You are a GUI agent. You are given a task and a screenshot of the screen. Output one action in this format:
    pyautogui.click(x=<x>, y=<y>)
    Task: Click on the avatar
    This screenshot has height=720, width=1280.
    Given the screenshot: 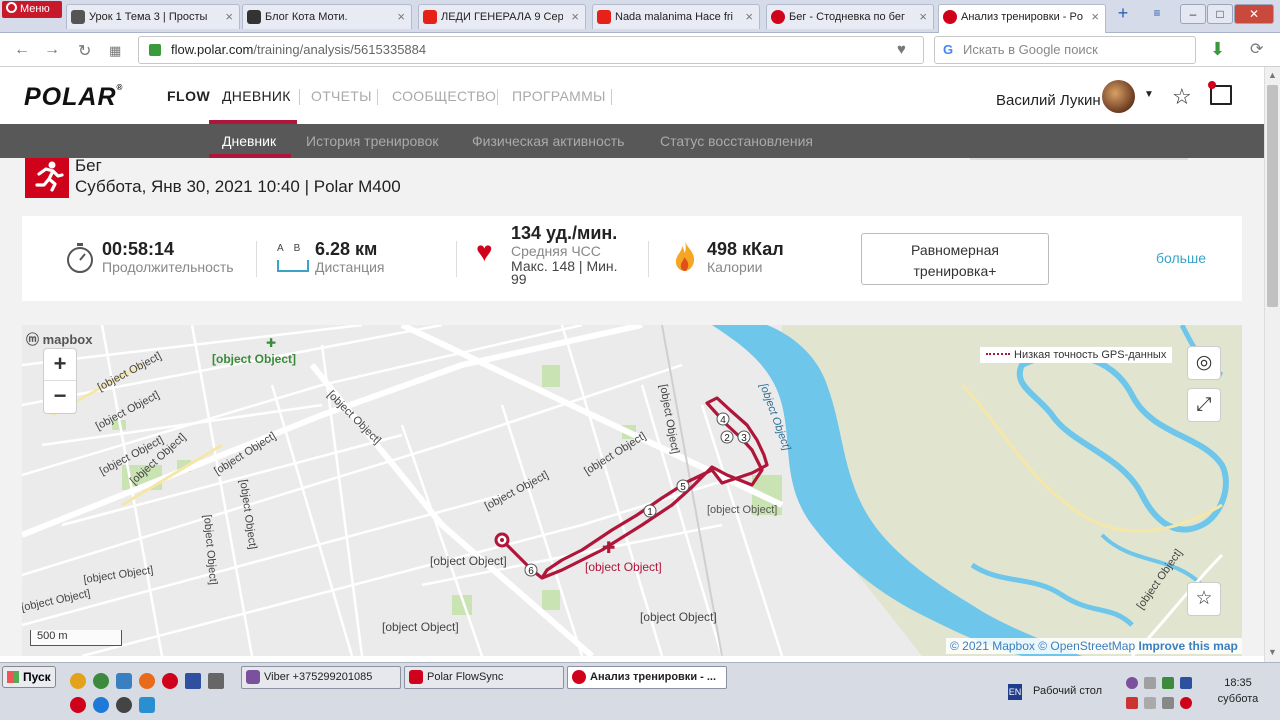 What is the action you would take?
    pyautogui.click(x=1118, y=96)
    